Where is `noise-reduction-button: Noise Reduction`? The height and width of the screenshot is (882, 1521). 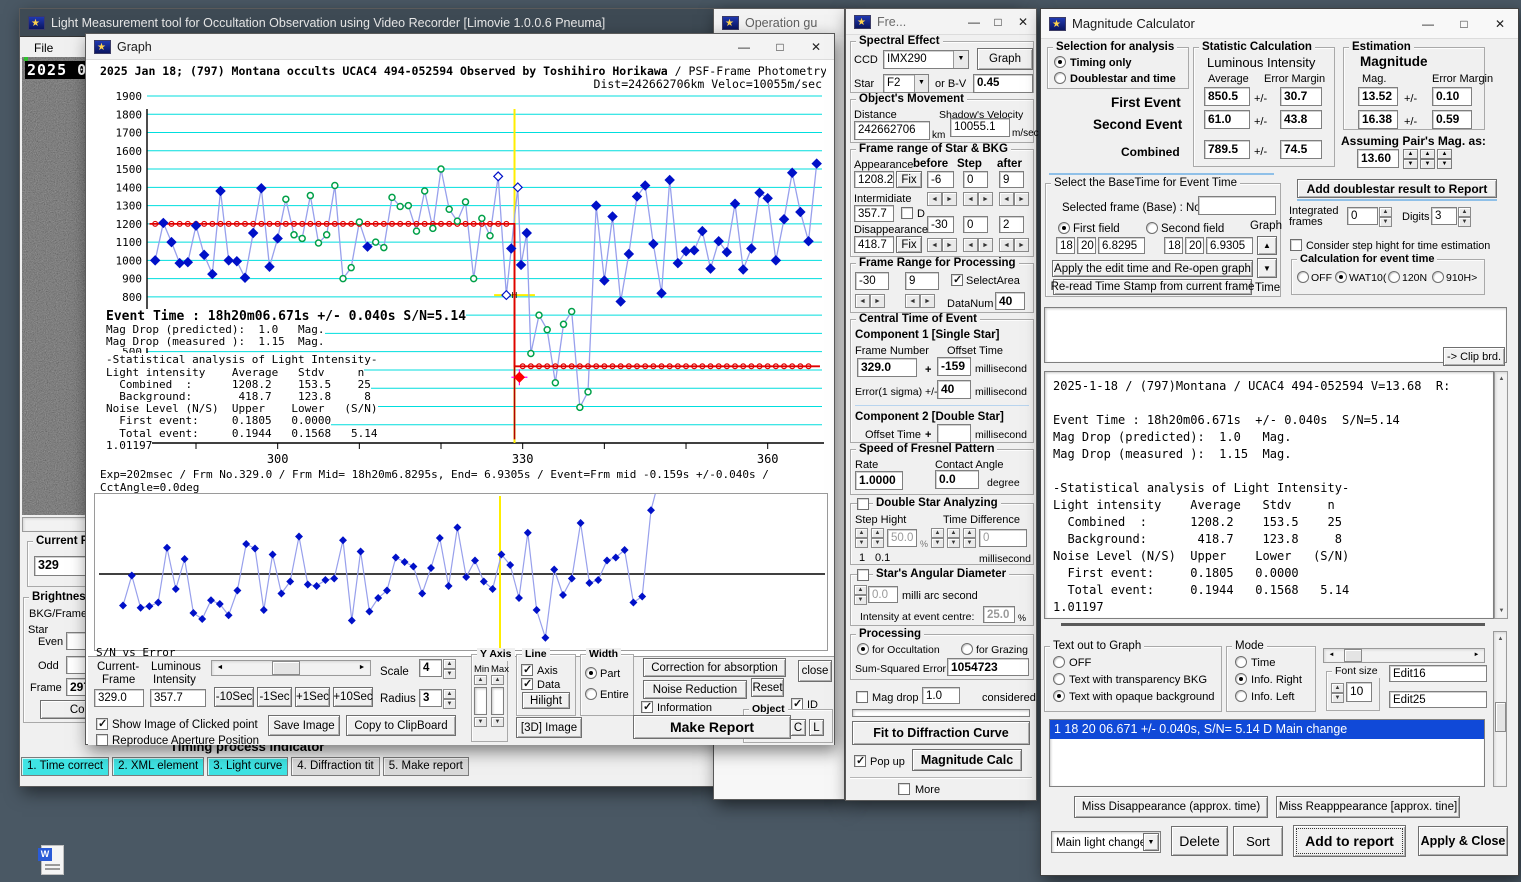
noise-reduction-button: Noise Reduction is located at coordinates (695, 689).